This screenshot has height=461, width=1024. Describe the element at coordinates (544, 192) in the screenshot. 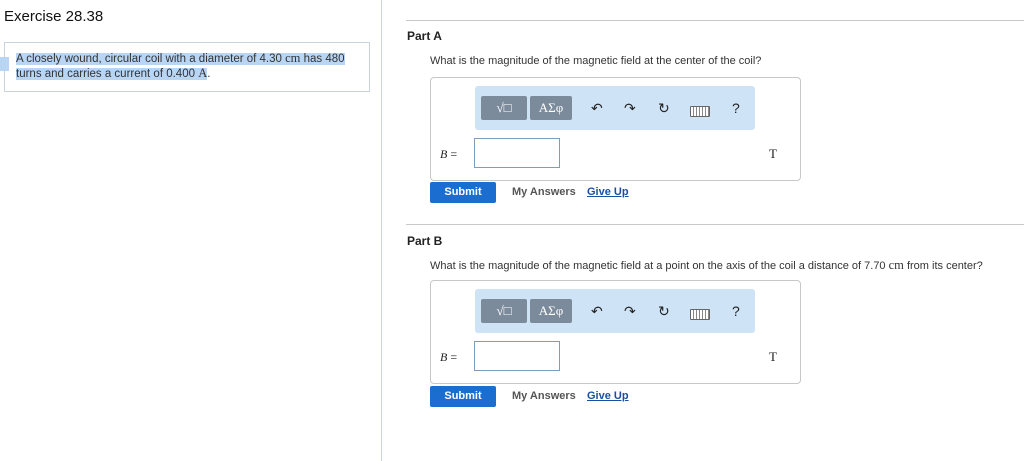

I see `part-a-my-answers-link: My Answers` at that location.